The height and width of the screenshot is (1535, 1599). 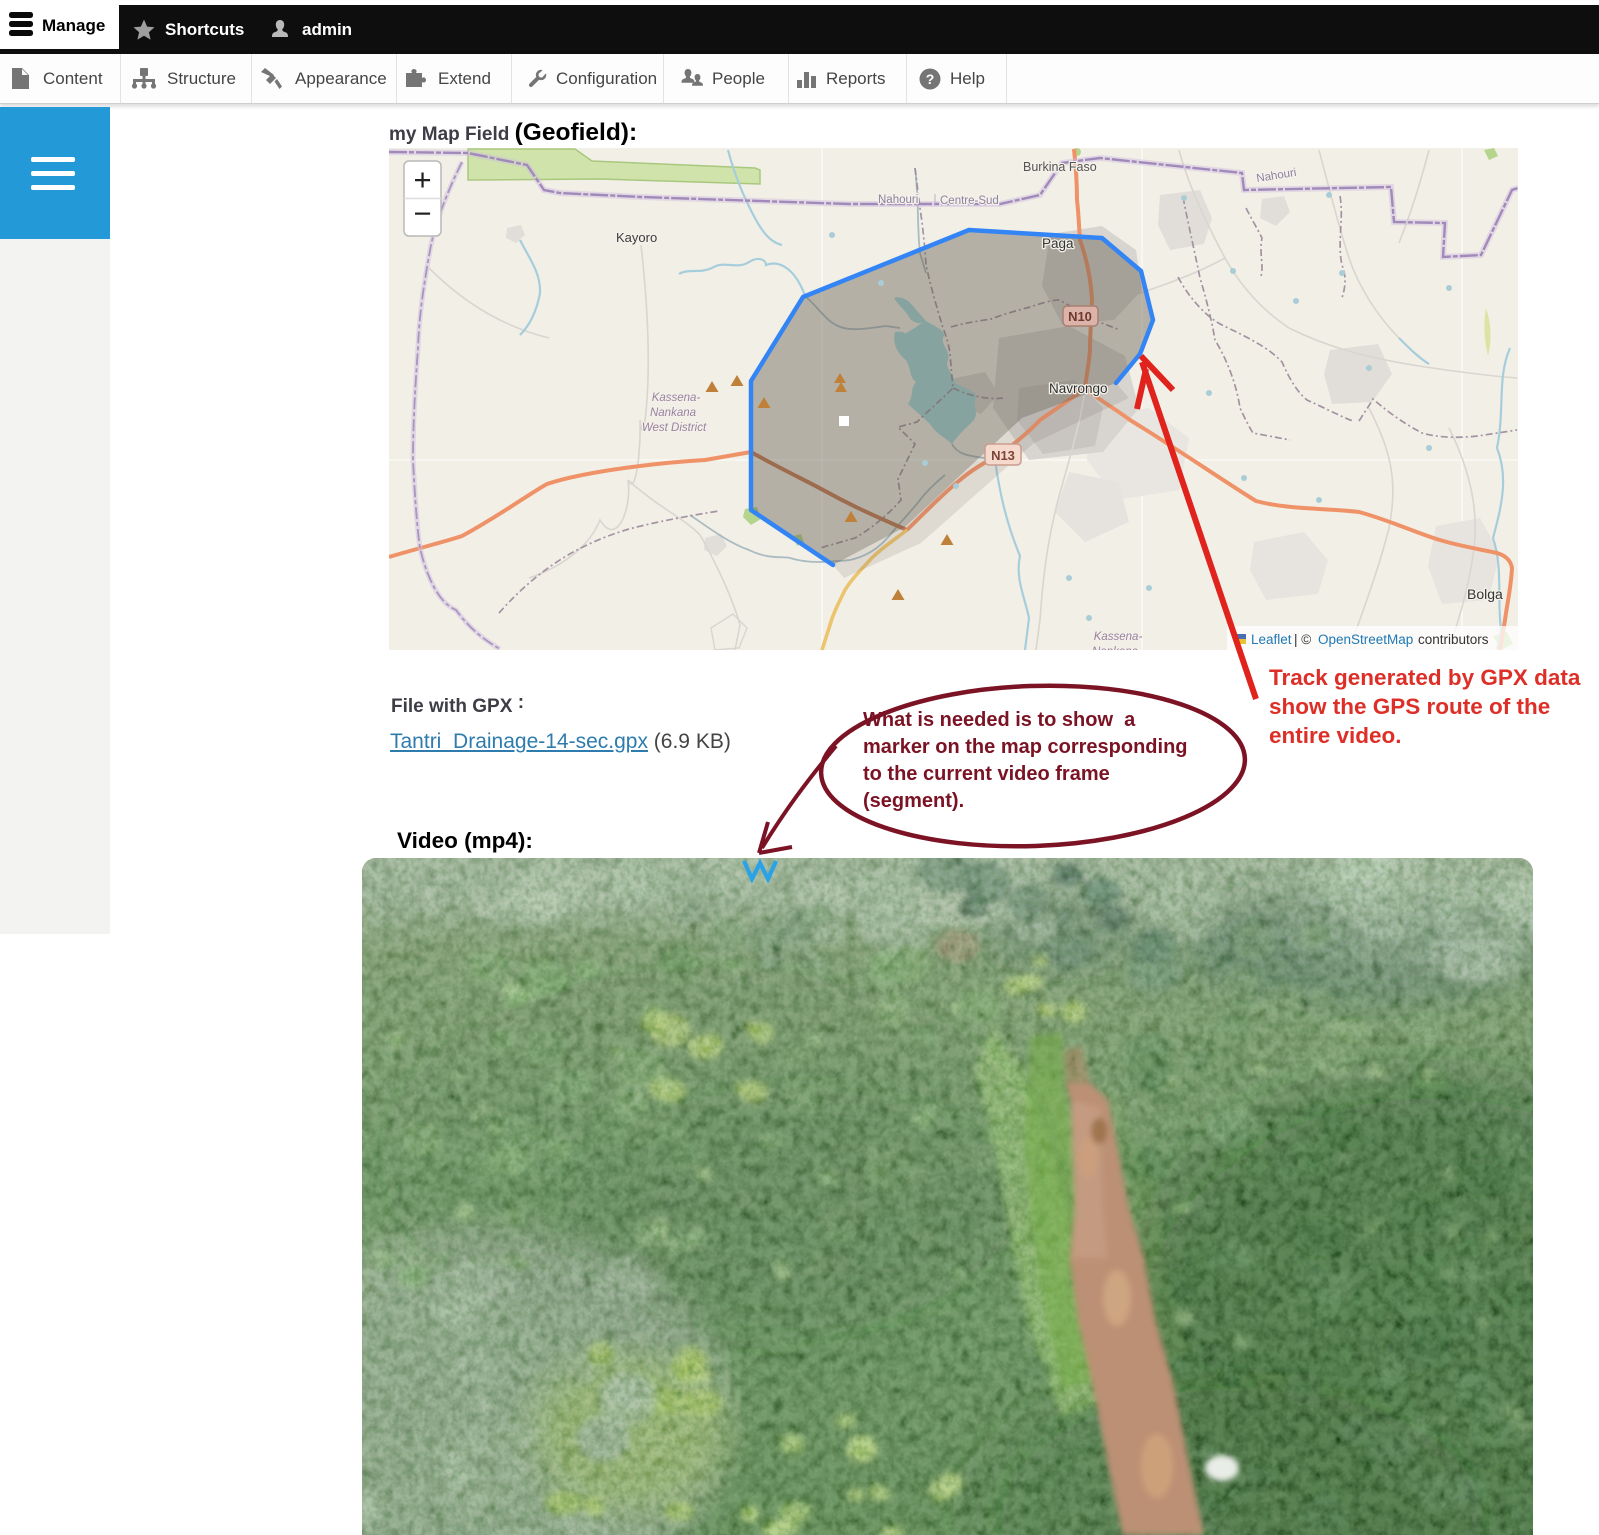 I want to click on svg-text: Paga, so click(x=1058, y=243).